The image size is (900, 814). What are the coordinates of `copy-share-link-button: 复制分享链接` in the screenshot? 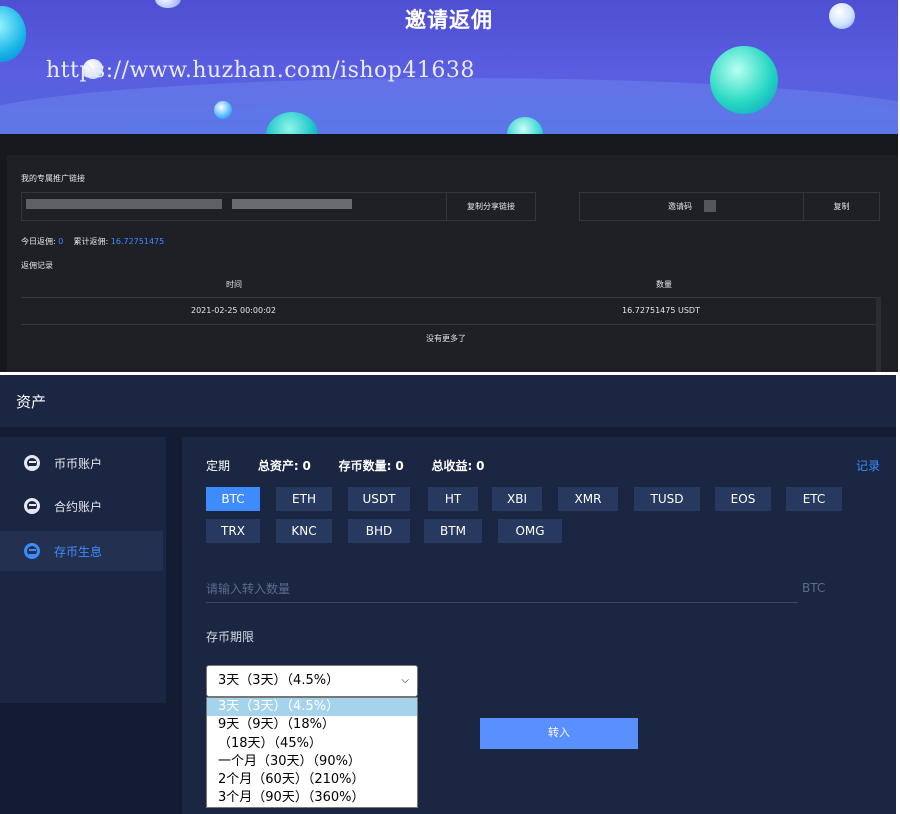 It's located at (490, 206).